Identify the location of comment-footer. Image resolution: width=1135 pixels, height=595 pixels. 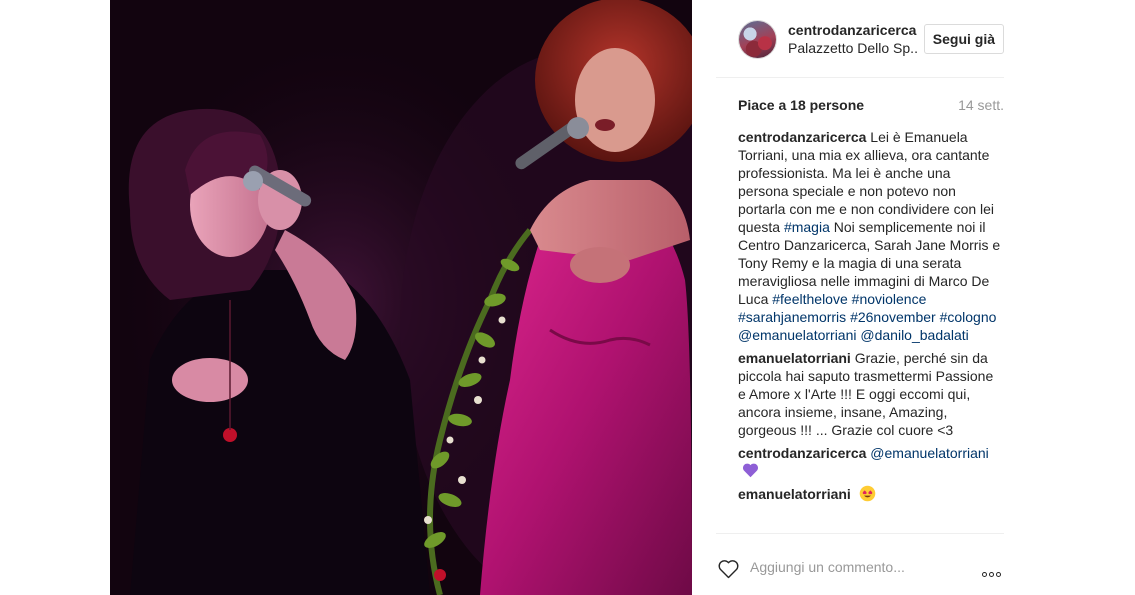
(860, 564).